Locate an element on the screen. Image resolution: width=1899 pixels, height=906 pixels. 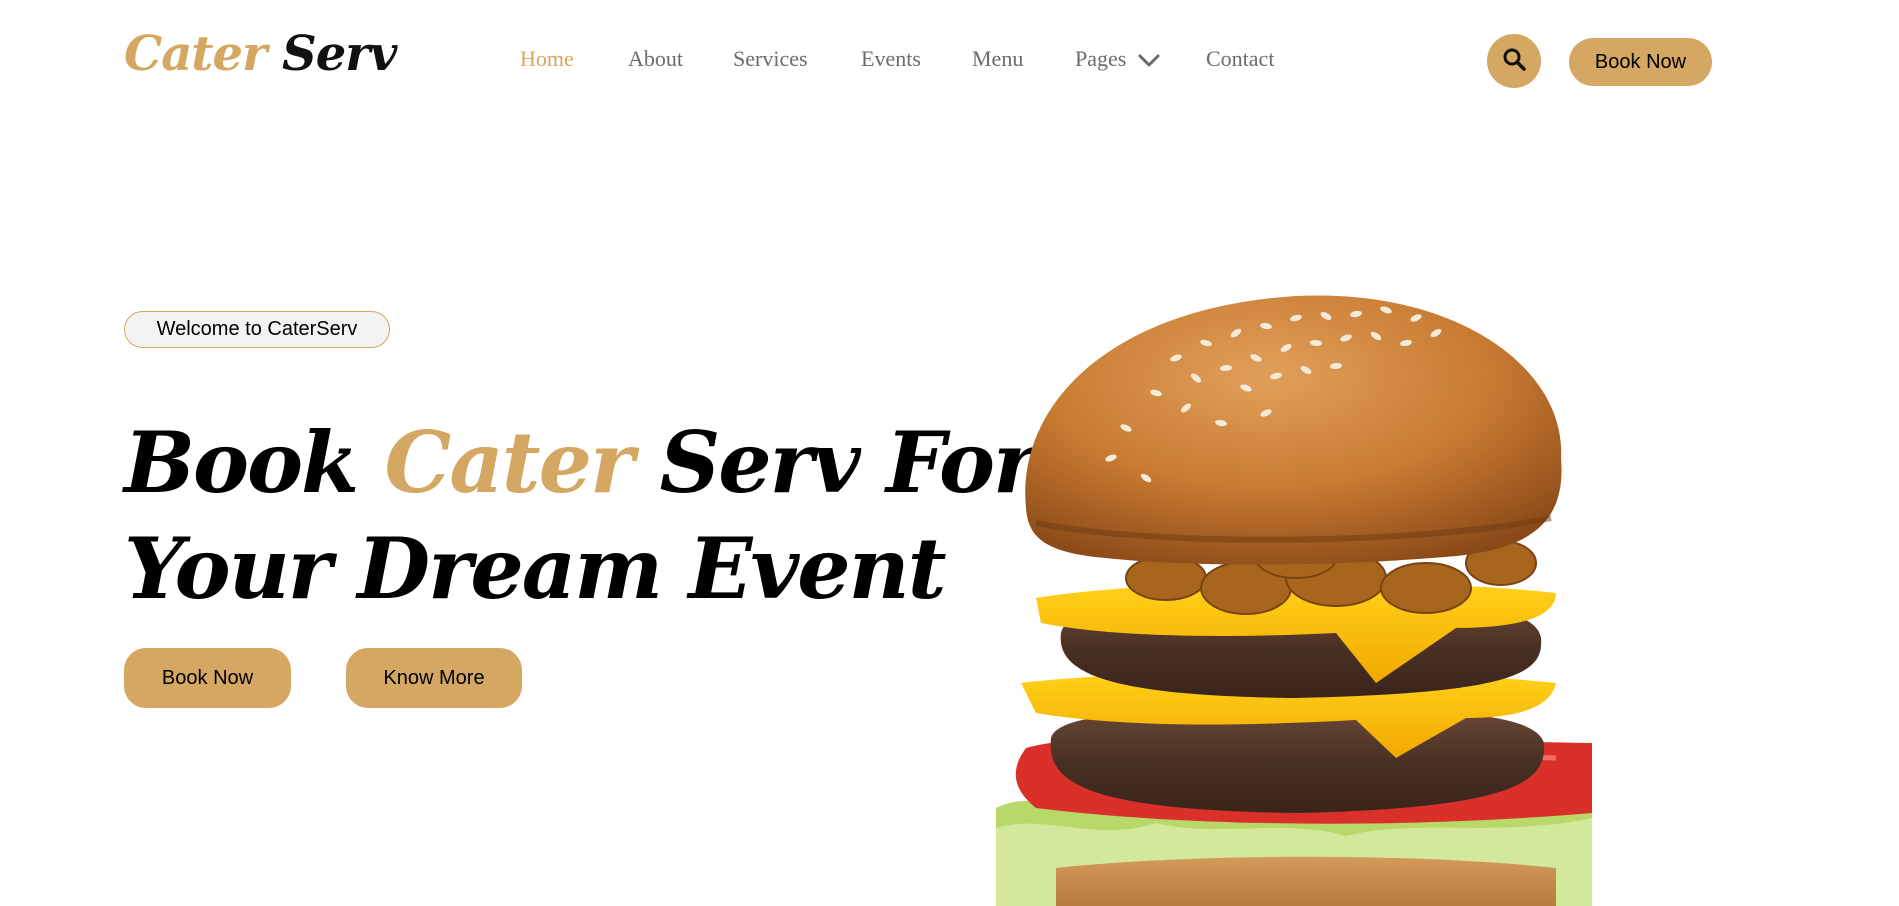
nav-events: Events is located at coordinates (891, 59).